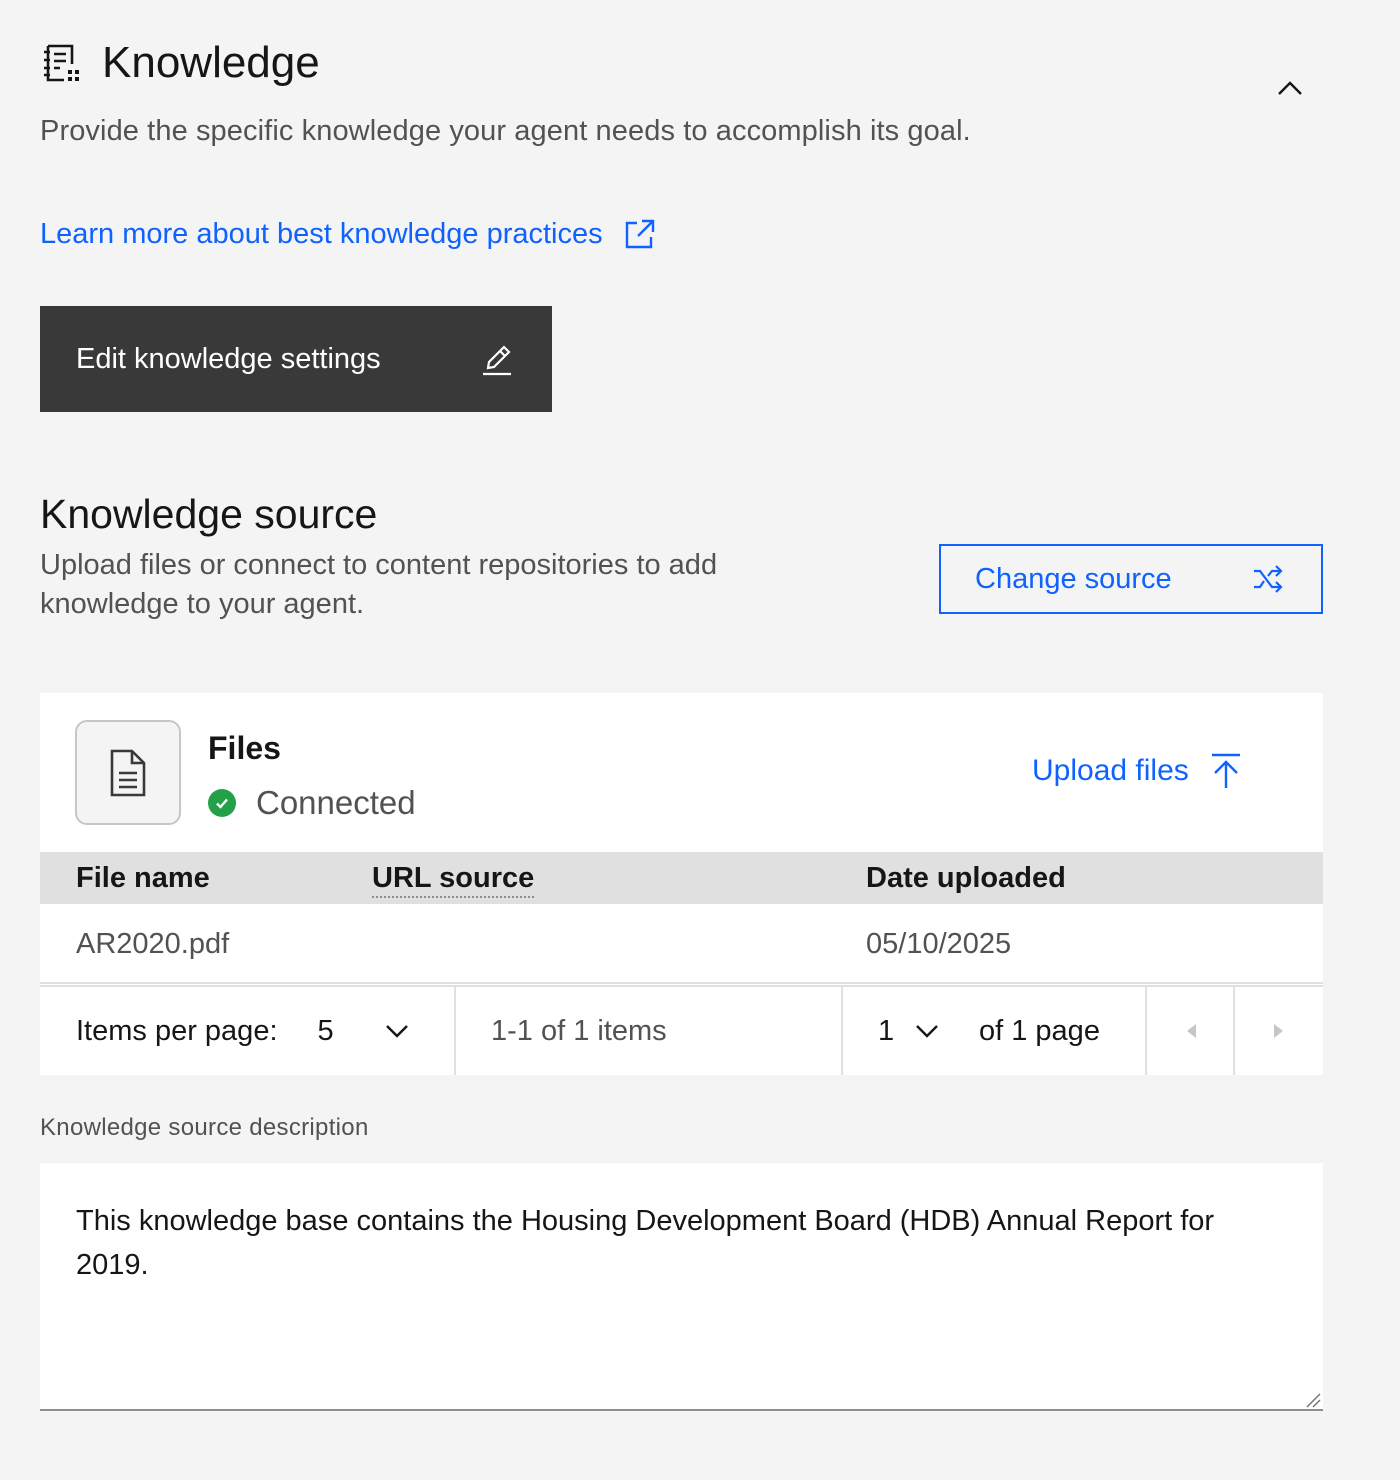 Image resolution: width=1400 pixels, height=1480 pixels. Describe the element at coordinates (1039, 1031) in the screenshot. I see `page-total-text: of 1 page` at that location.